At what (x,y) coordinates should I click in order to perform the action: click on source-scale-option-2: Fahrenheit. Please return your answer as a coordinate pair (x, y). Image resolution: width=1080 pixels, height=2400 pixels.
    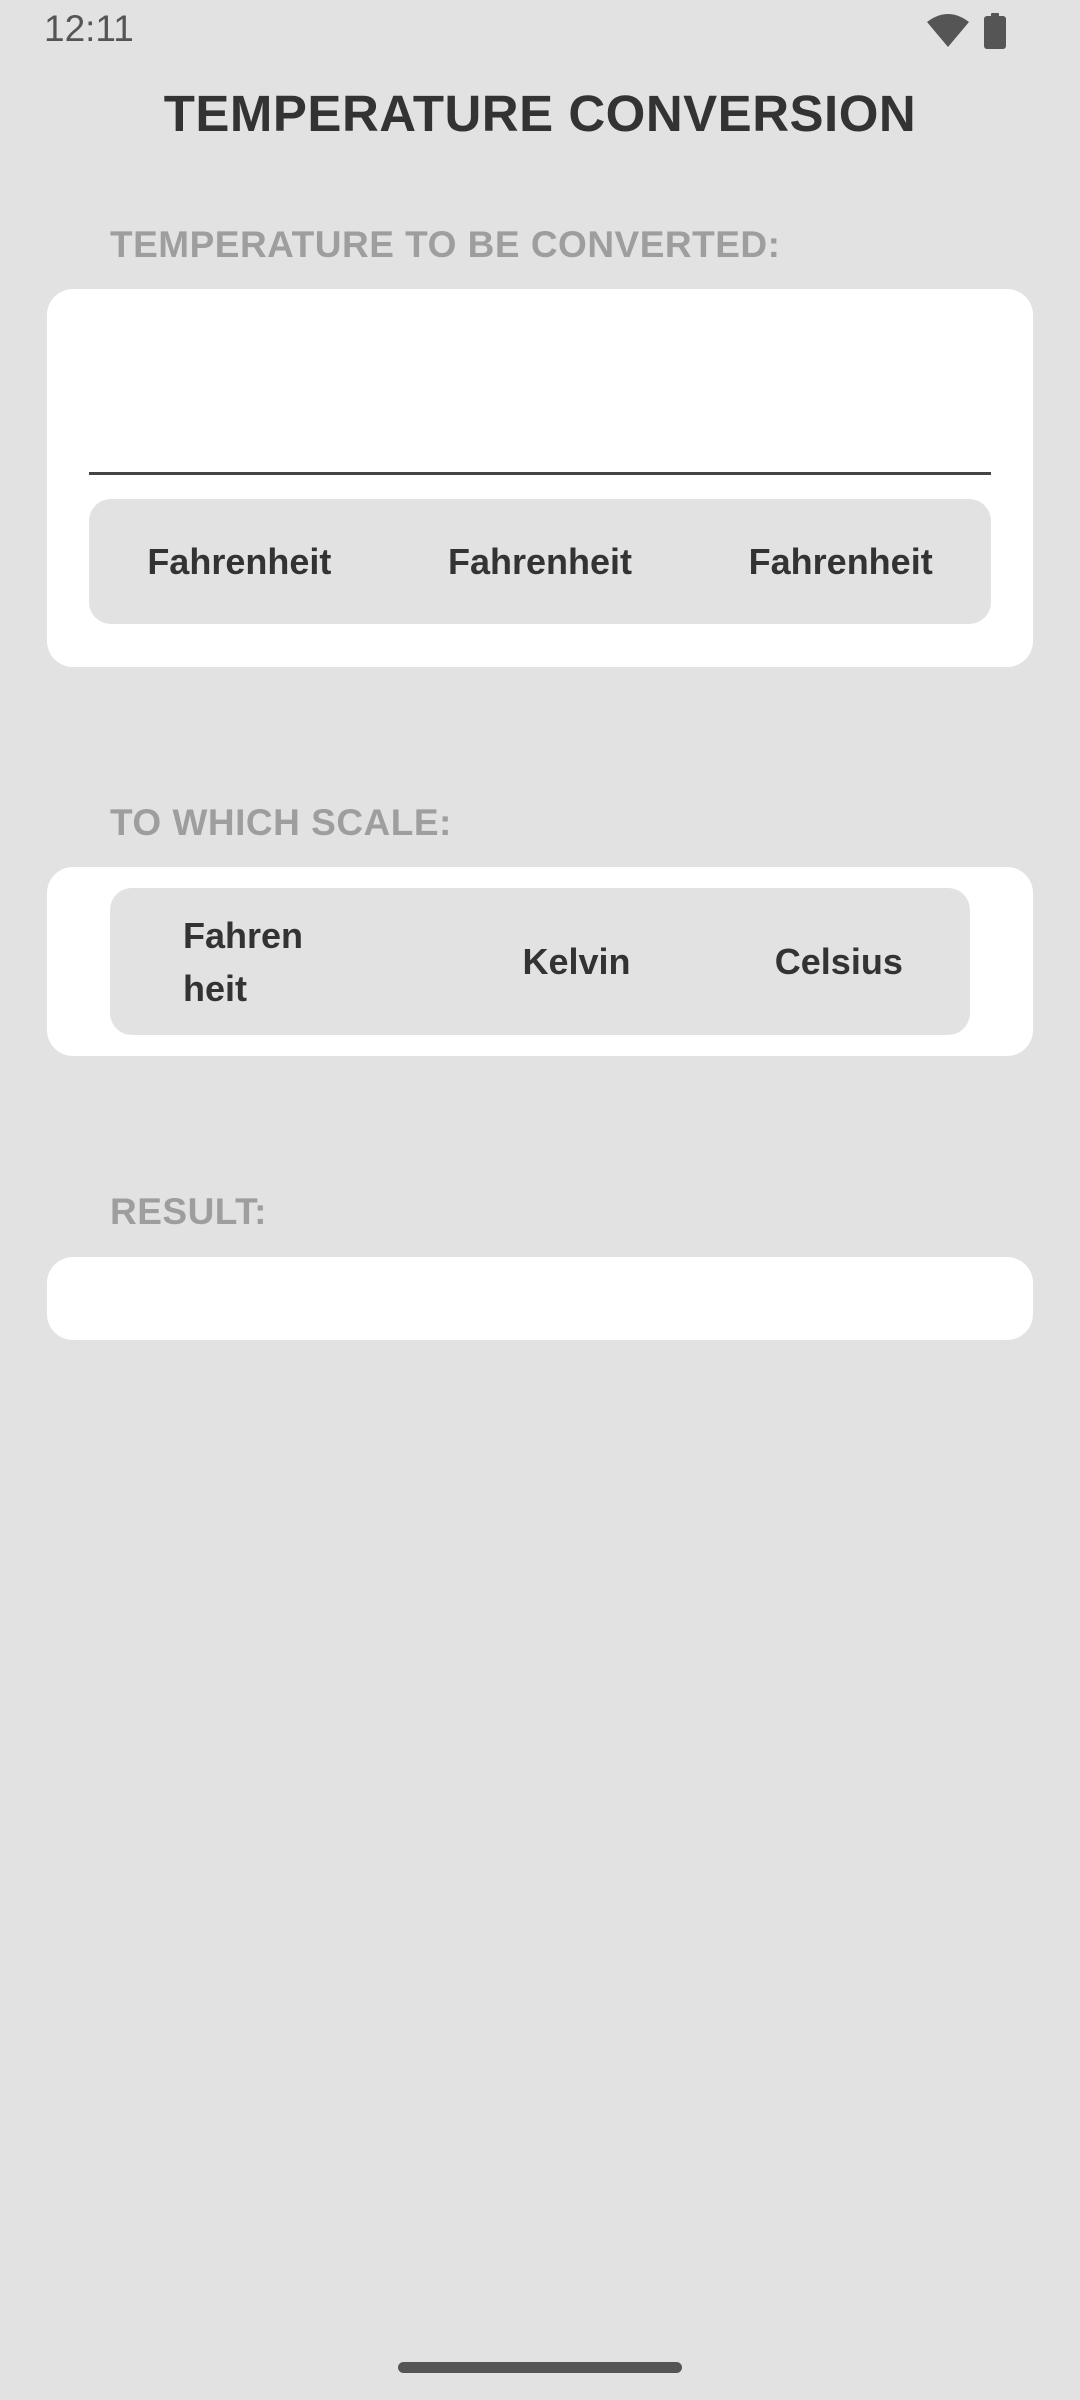
    Looking at the image, I should click on (540, 561).